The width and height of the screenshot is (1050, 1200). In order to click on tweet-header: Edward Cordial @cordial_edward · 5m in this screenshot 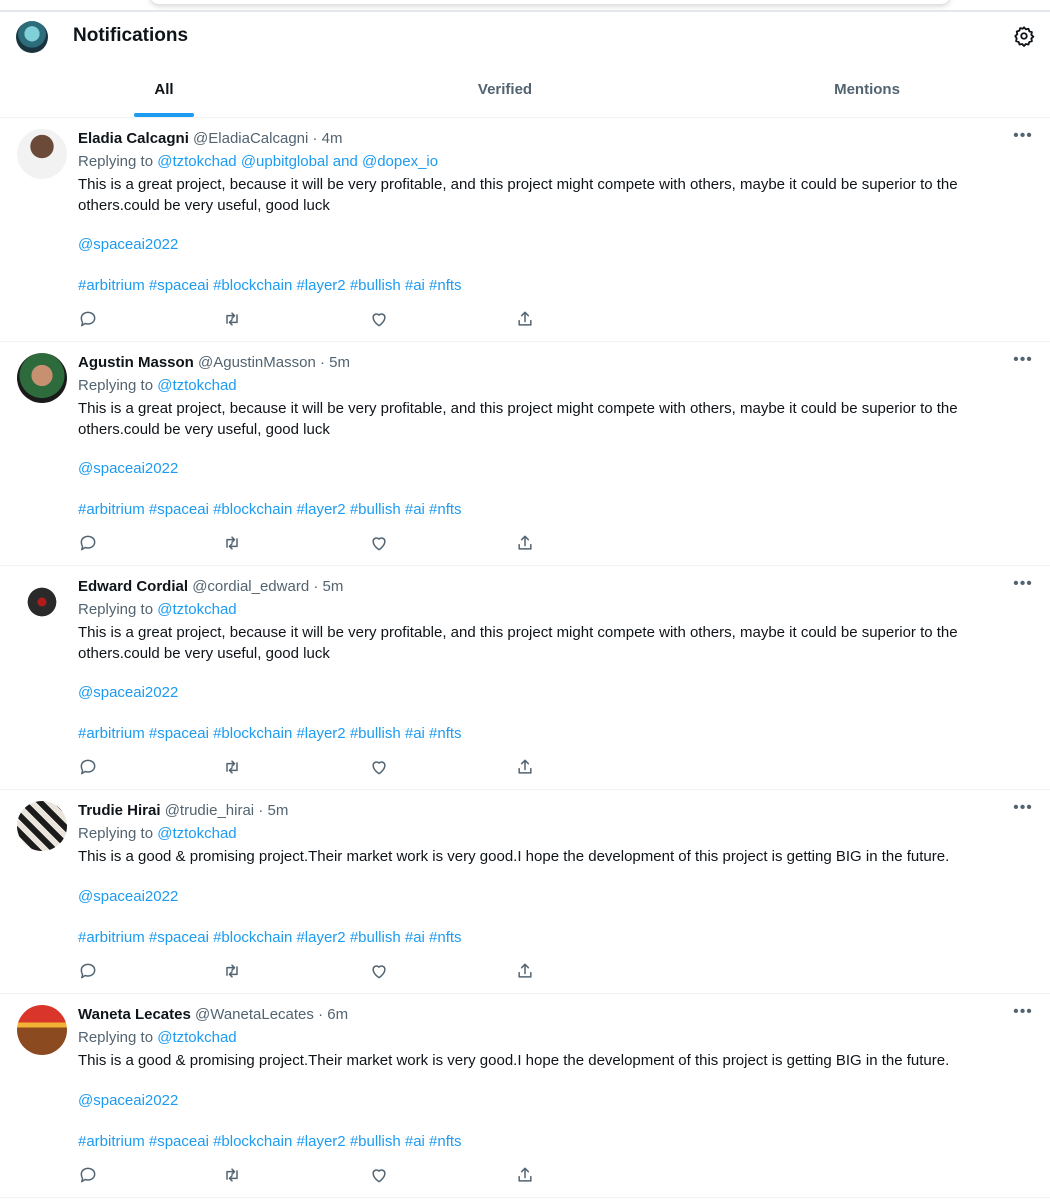, I will do `click(210, 586)`.